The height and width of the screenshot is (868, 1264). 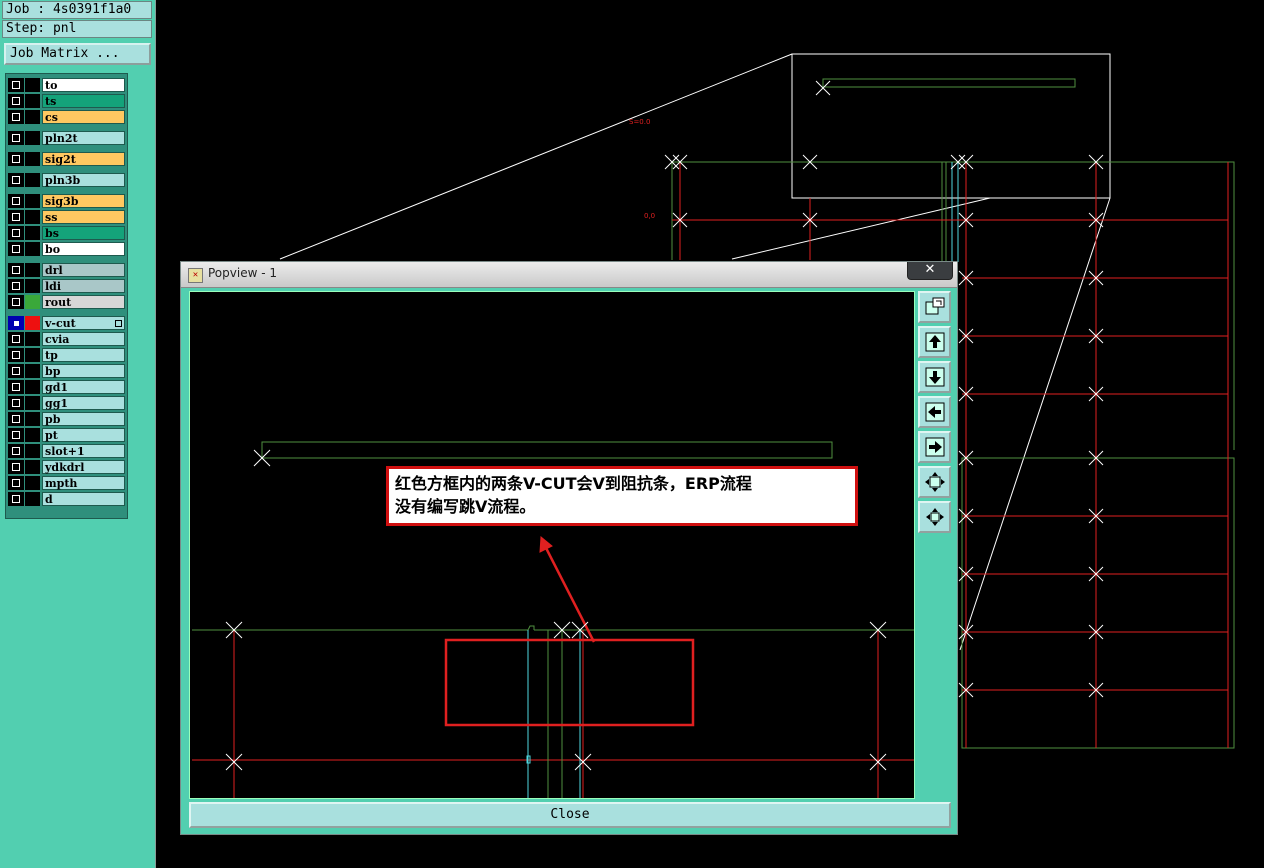 What do you see at coordinates (934, 377) in the screenshot?
I see `pan-down-button` at bounding box center [934, 377].